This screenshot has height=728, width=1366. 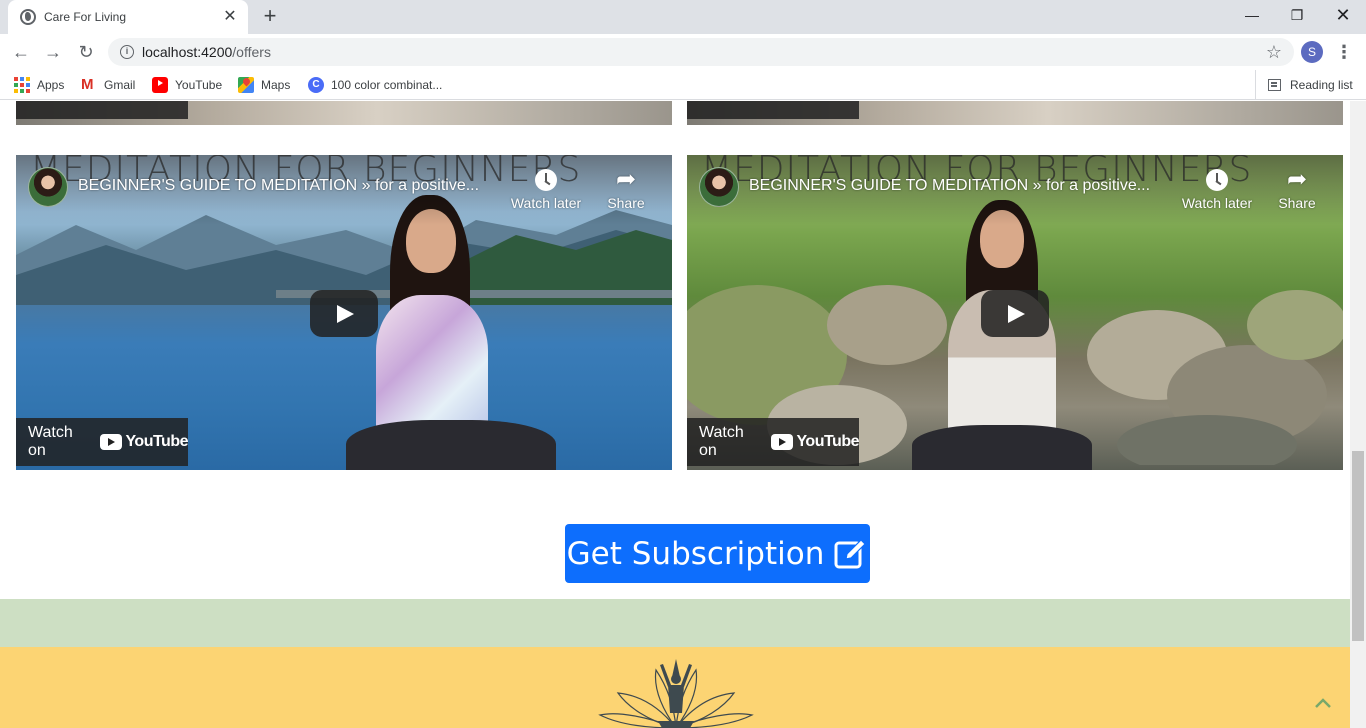 I want to click on bookmark-youtube: YouTube, so click(x=187, y=85).